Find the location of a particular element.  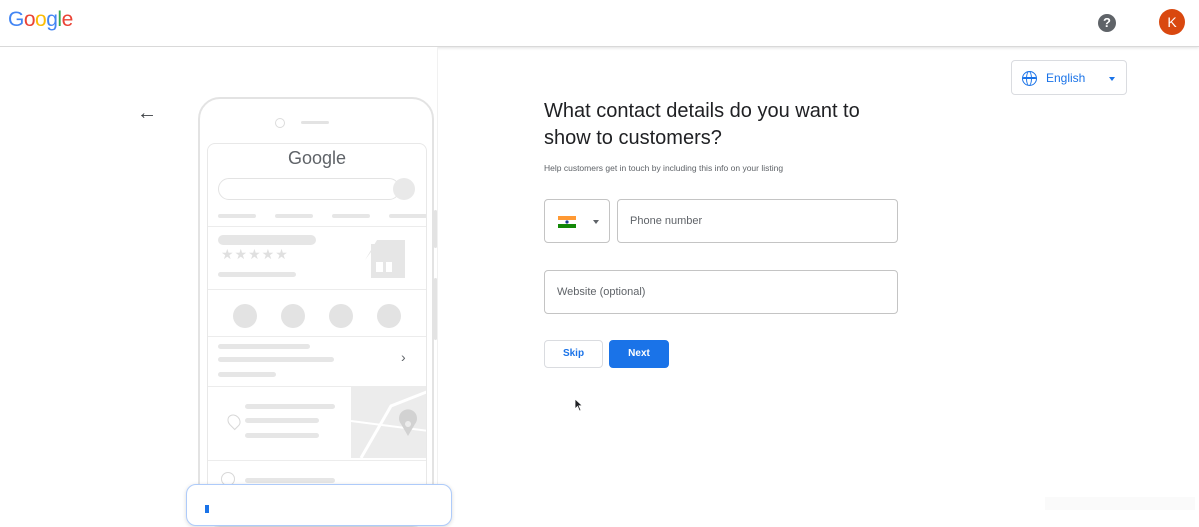

logo-letter-4: g is located at coordinates (52, 19).